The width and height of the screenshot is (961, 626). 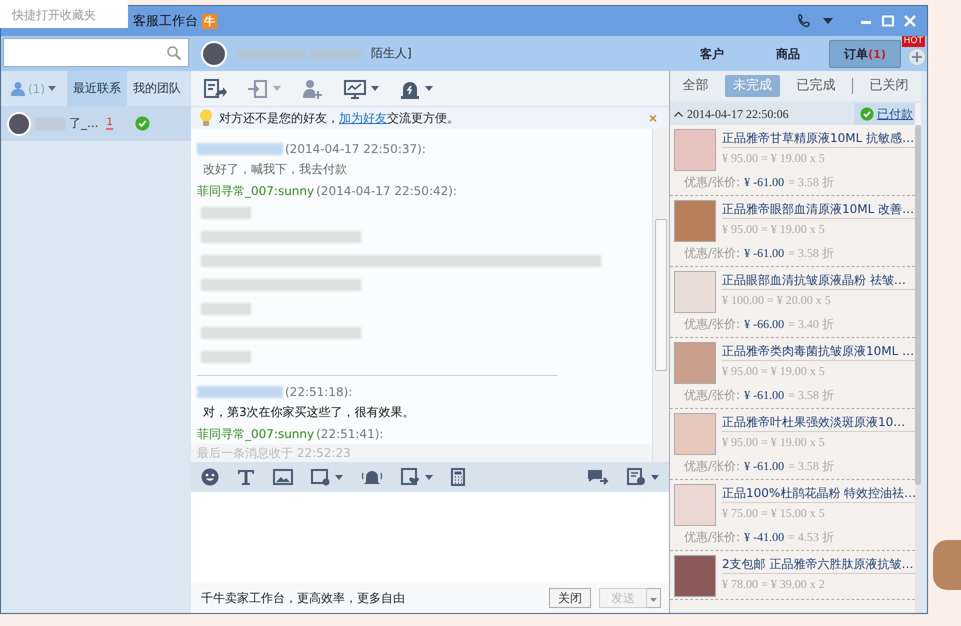 What do you see at coordinates (210, 477) in the screenshot?
I see `smiley-icon` at bounding box center [210, 477].